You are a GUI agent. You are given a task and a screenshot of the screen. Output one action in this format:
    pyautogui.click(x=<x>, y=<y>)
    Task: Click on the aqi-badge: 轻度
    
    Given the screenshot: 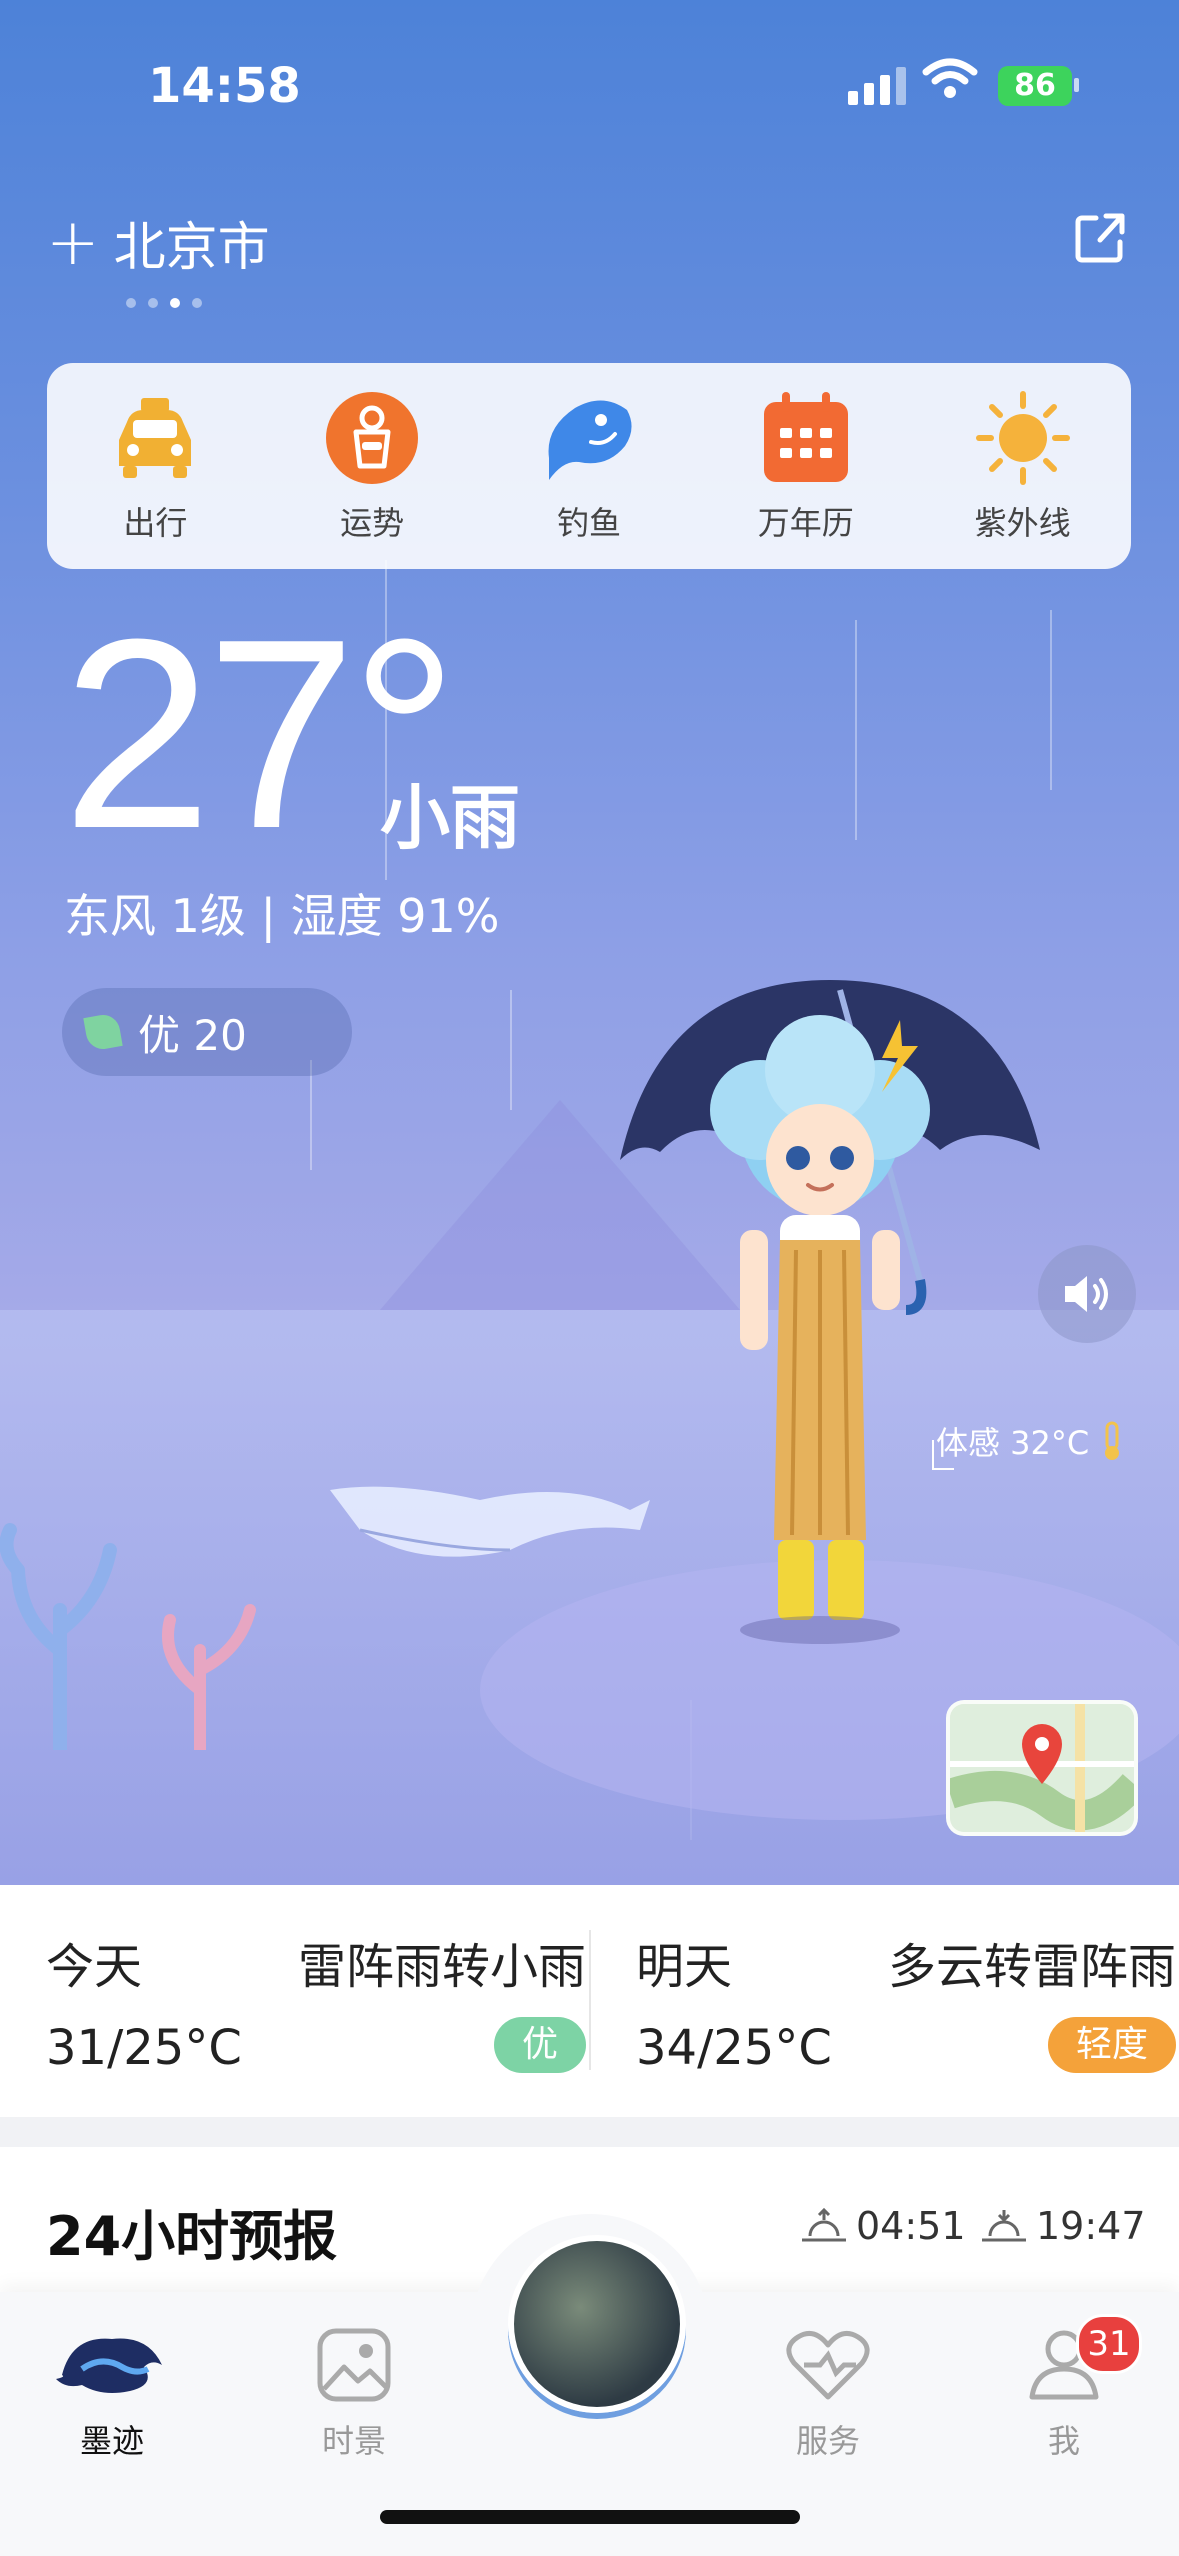 What is the action you would take?
    pyautogui.click(x=1111, y=2045)
    